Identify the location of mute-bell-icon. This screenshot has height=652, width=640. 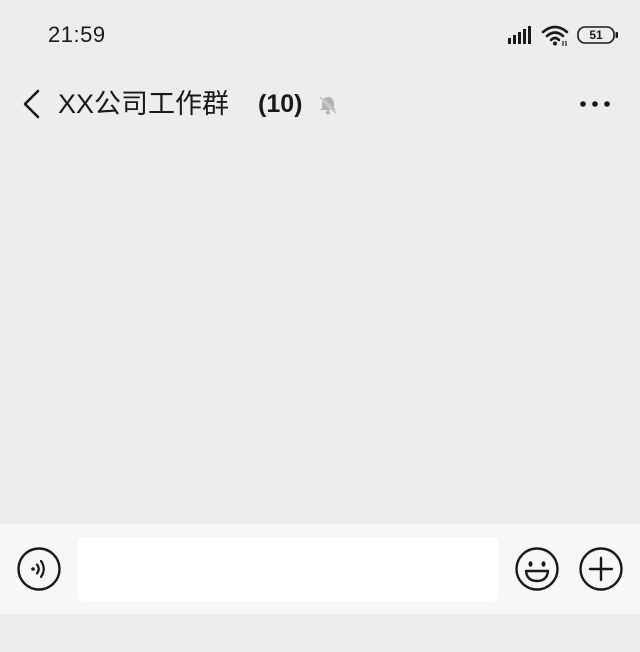
(328, 105).